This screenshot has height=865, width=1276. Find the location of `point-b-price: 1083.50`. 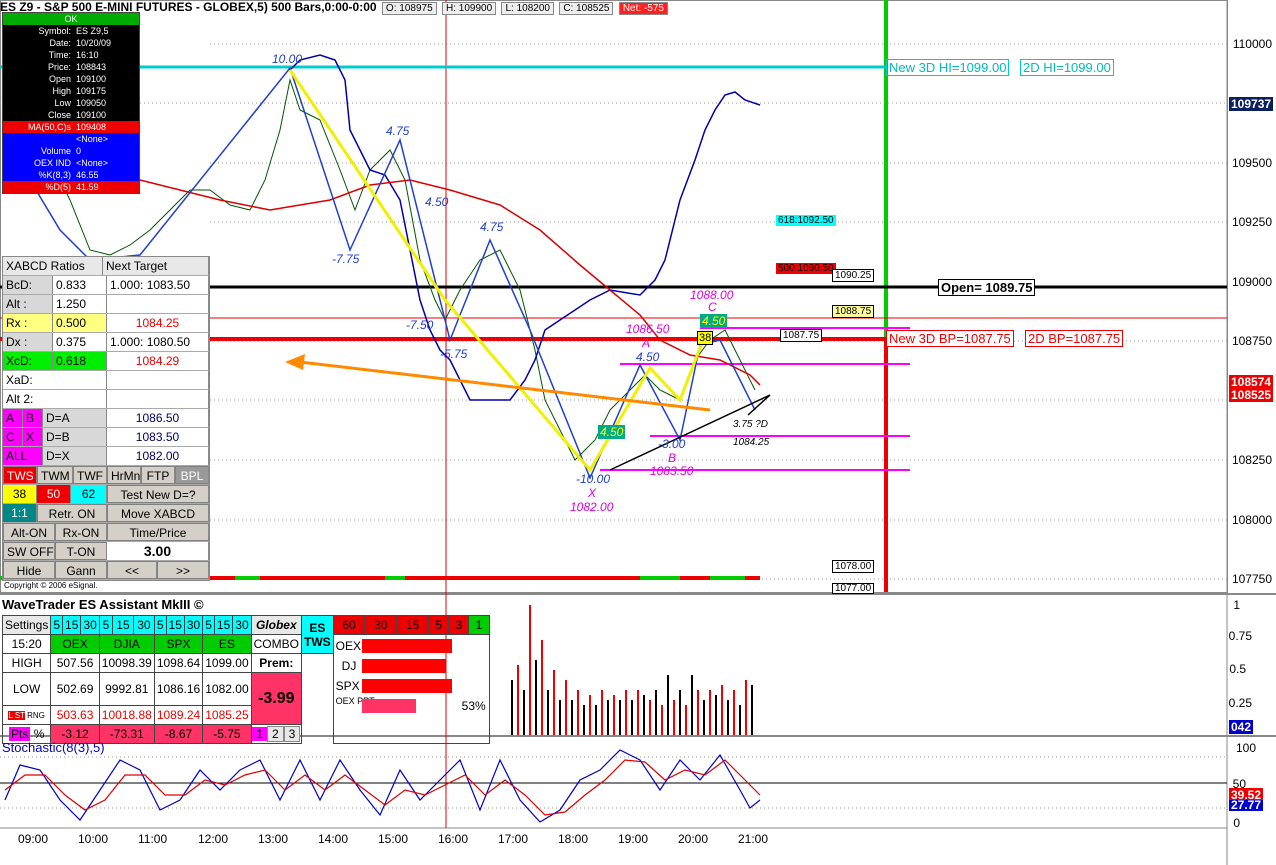

point-b-price: 1083.50 is located at coordinates (672, 471).